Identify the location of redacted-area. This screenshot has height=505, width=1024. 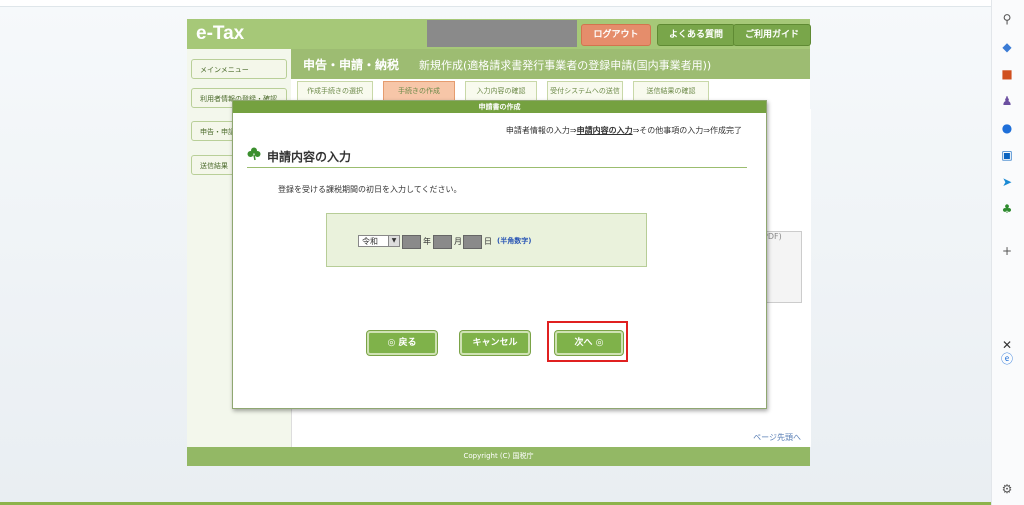
(502, 33).